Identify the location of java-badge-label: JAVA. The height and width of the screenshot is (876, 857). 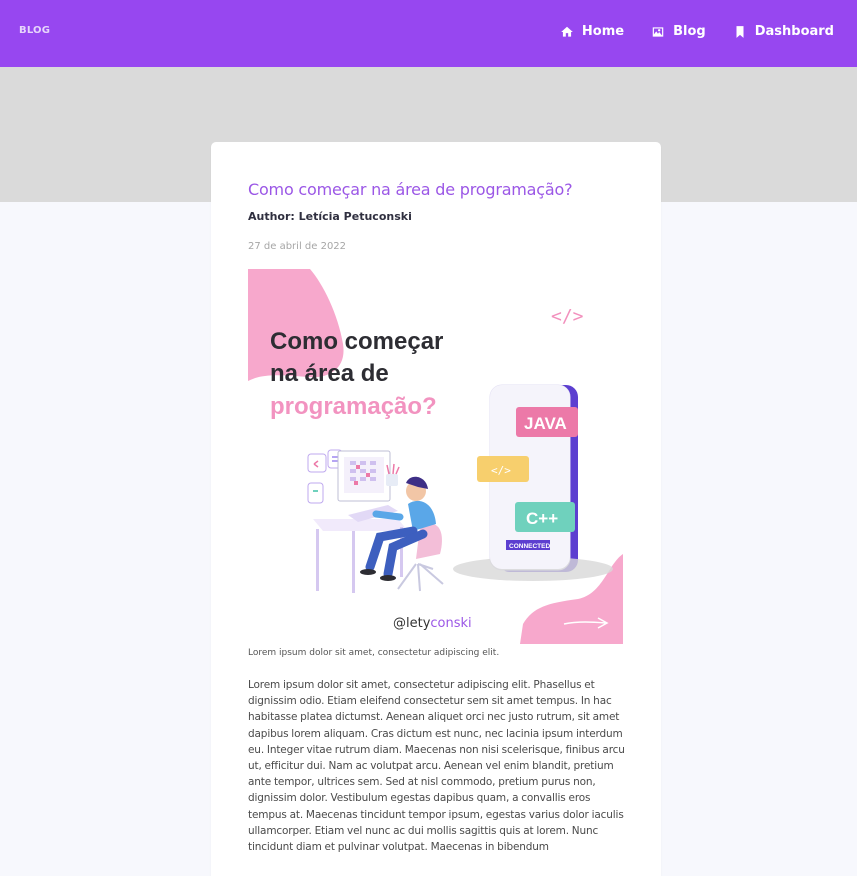
(545, 423).